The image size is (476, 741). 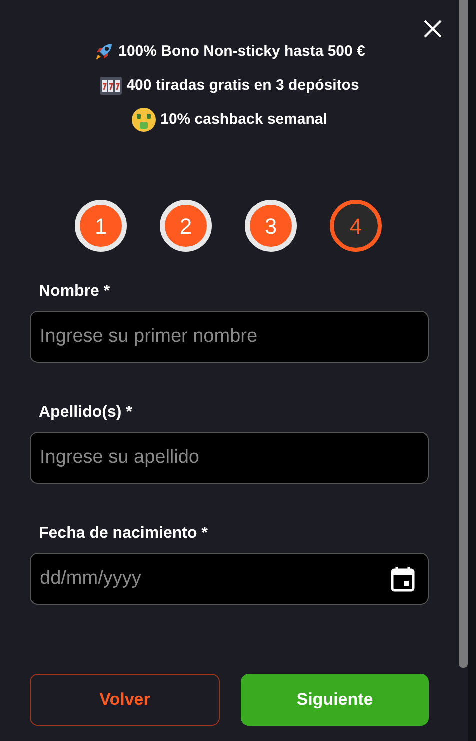 What do you see at coordinates (463, 334) in the screenshot?
I see `scrollbar-thumb` at bounding box center [463, 334].